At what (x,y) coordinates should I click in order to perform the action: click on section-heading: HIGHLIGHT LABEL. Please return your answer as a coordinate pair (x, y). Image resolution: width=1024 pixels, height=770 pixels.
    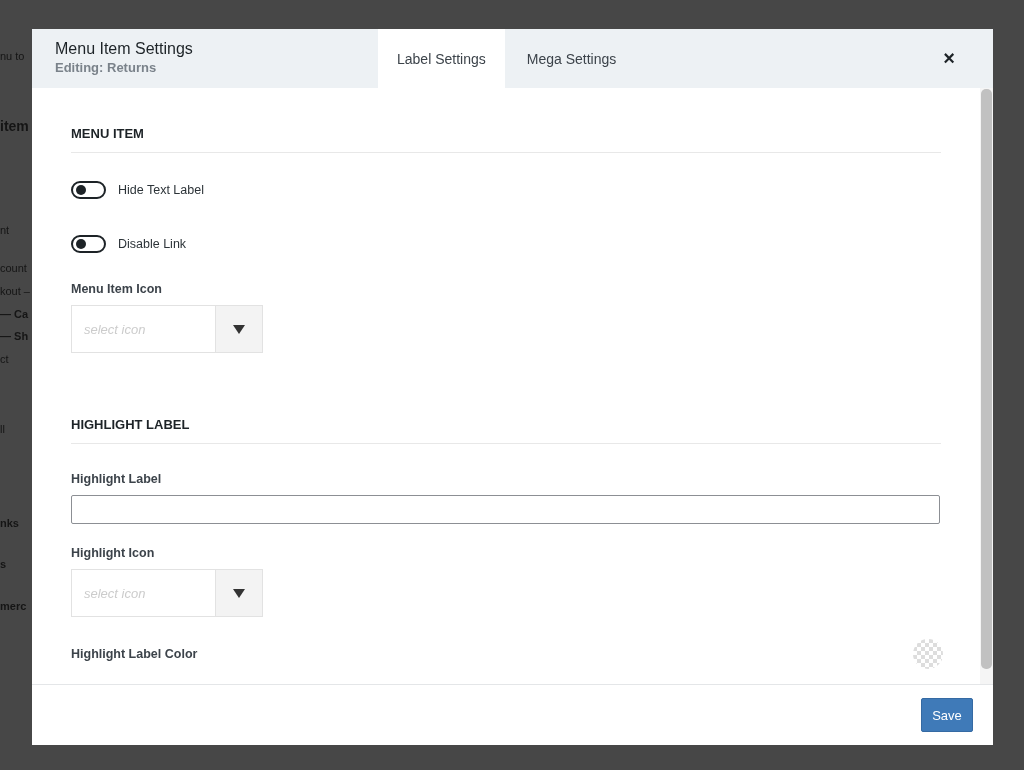
    Looking at the image, I should click on (506, 430).